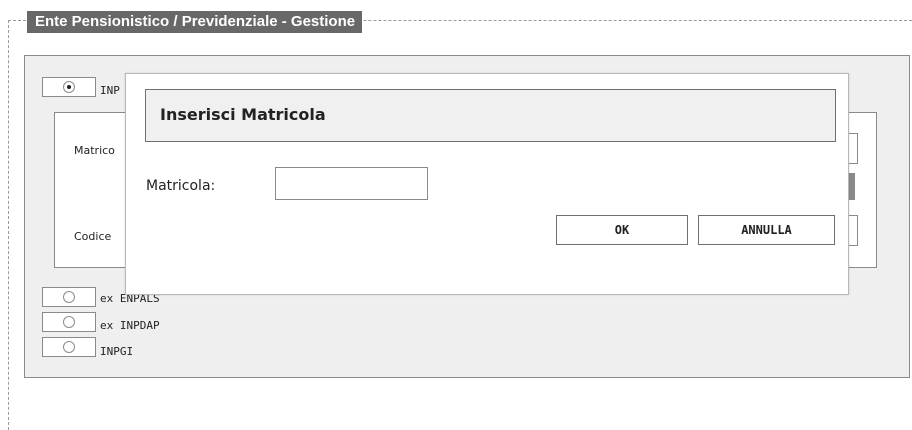 The height and width of the screenshot is (430, 912). I want to click on radio-ex-enpals, so click(69, 297).